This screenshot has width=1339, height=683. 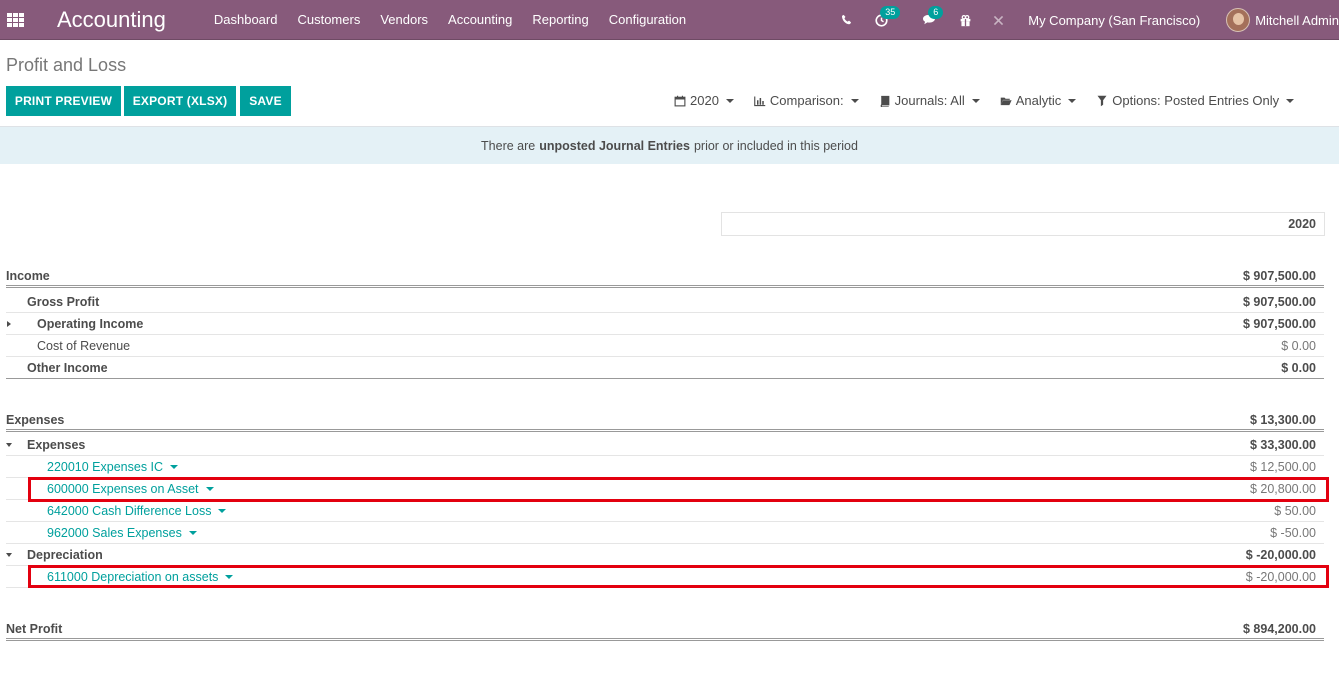 I want to click on bar-chart-icon, so click(x=760, y=101).